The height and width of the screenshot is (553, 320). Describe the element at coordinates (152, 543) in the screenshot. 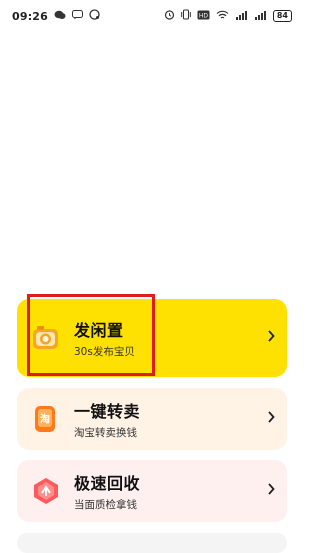

I see `partial-card` at that location.